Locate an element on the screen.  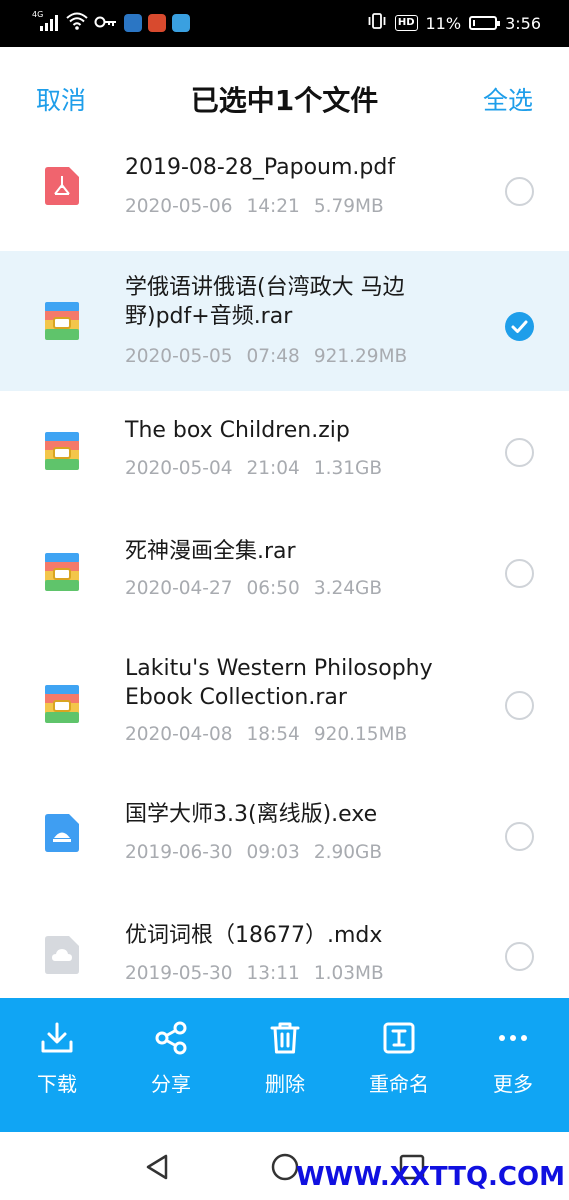
checked-checkbox-icon is located at coordinates (519, 326).